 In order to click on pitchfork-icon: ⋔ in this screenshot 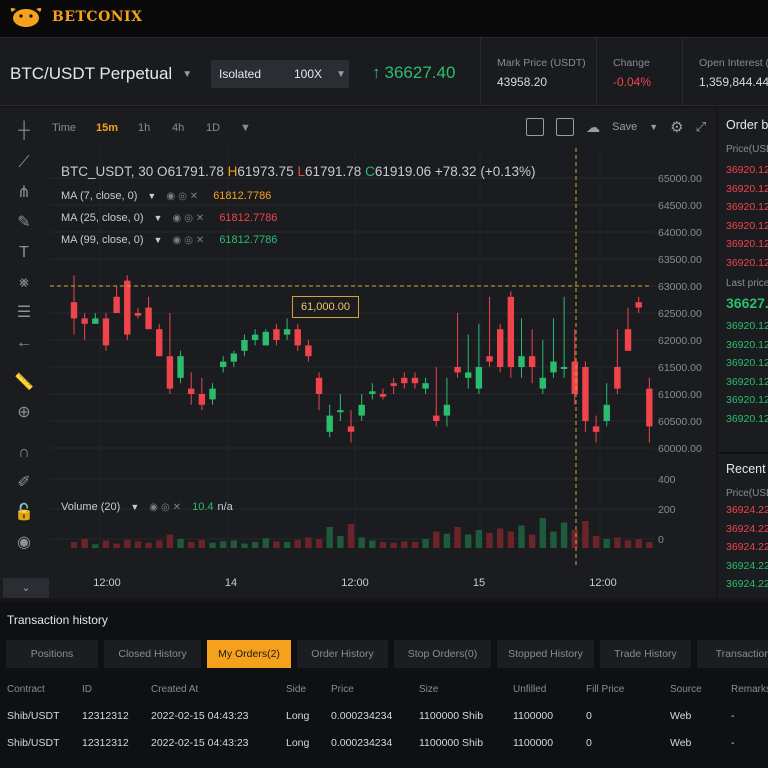, I will do `click(24, 193)`.